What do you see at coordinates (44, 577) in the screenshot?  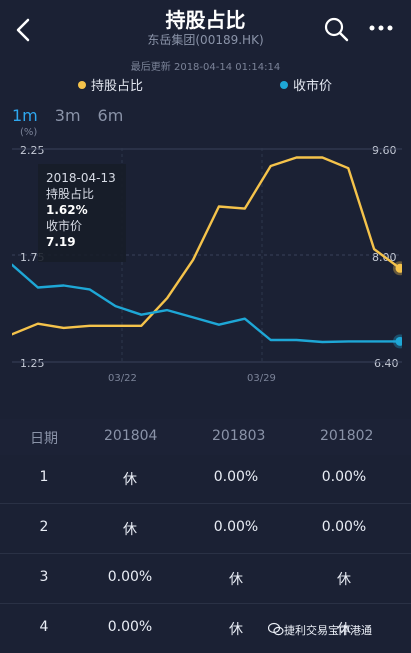 I see `table-cell: 3` at bounding box center [44, 577].